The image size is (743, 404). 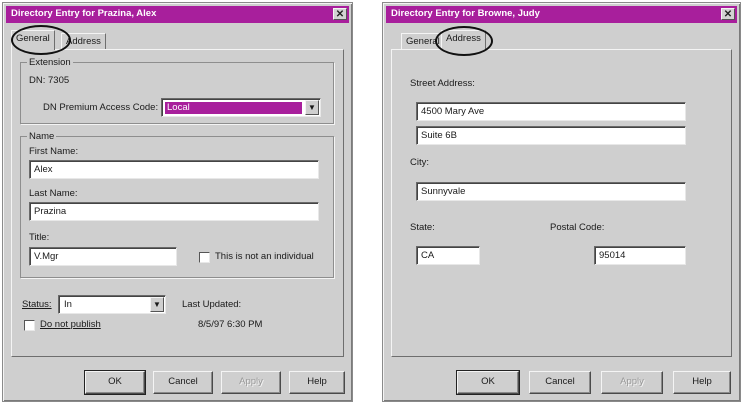 I want to click on do-not-publish-checkbox, so click(x=29, y=325).